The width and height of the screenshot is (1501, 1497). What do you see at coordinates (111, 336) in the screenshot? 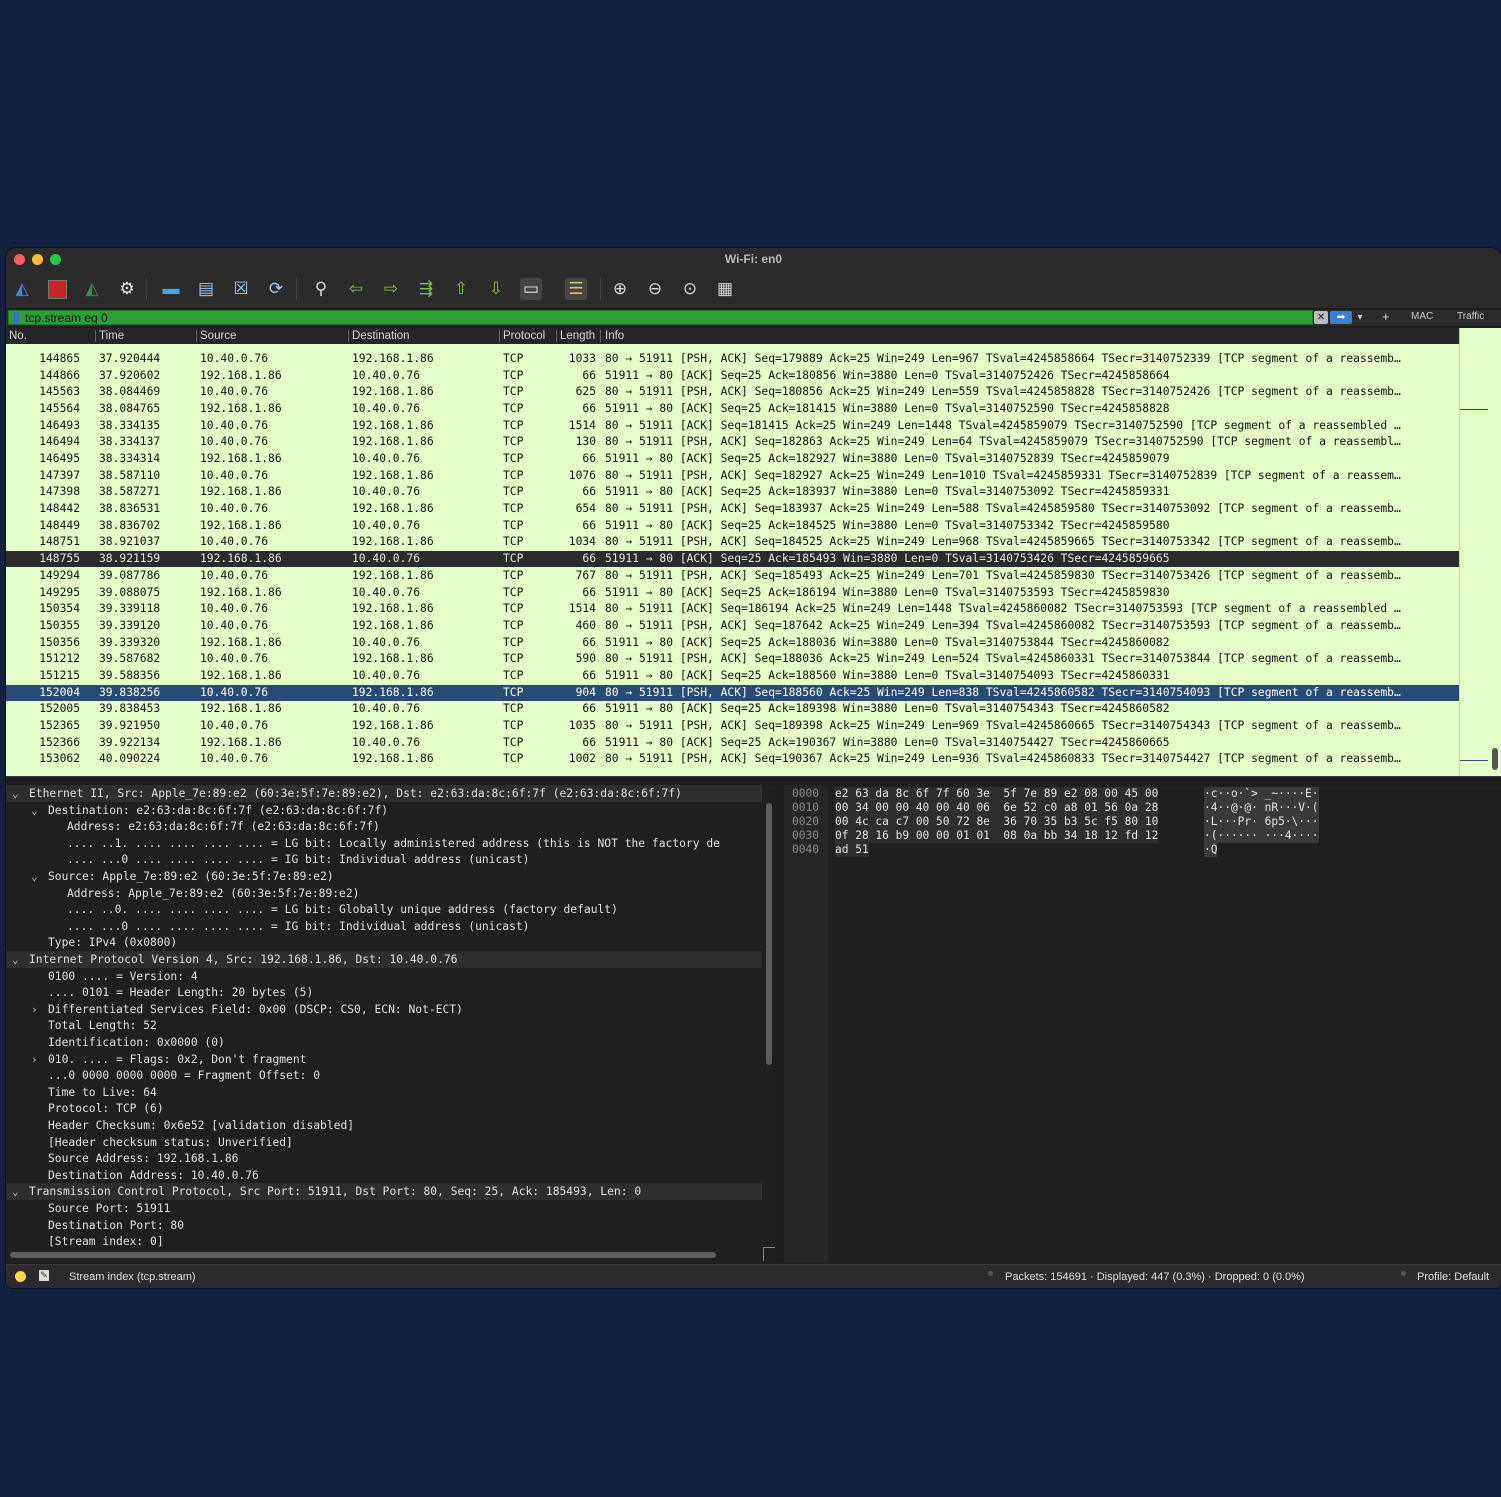
I see `column-time: Time` at bounding box center [111, 336].